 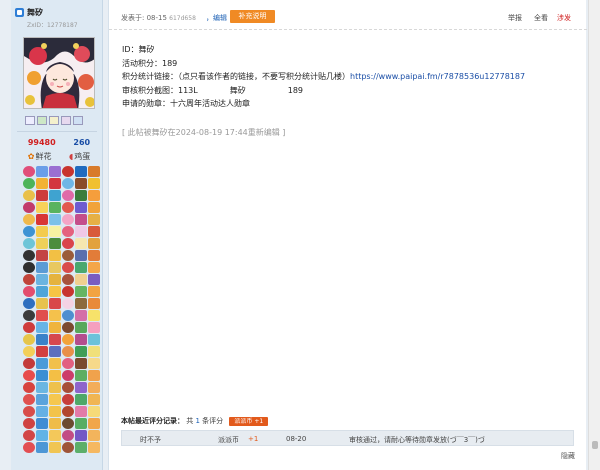 I want to click on avatar, so click(x=59, y=73).